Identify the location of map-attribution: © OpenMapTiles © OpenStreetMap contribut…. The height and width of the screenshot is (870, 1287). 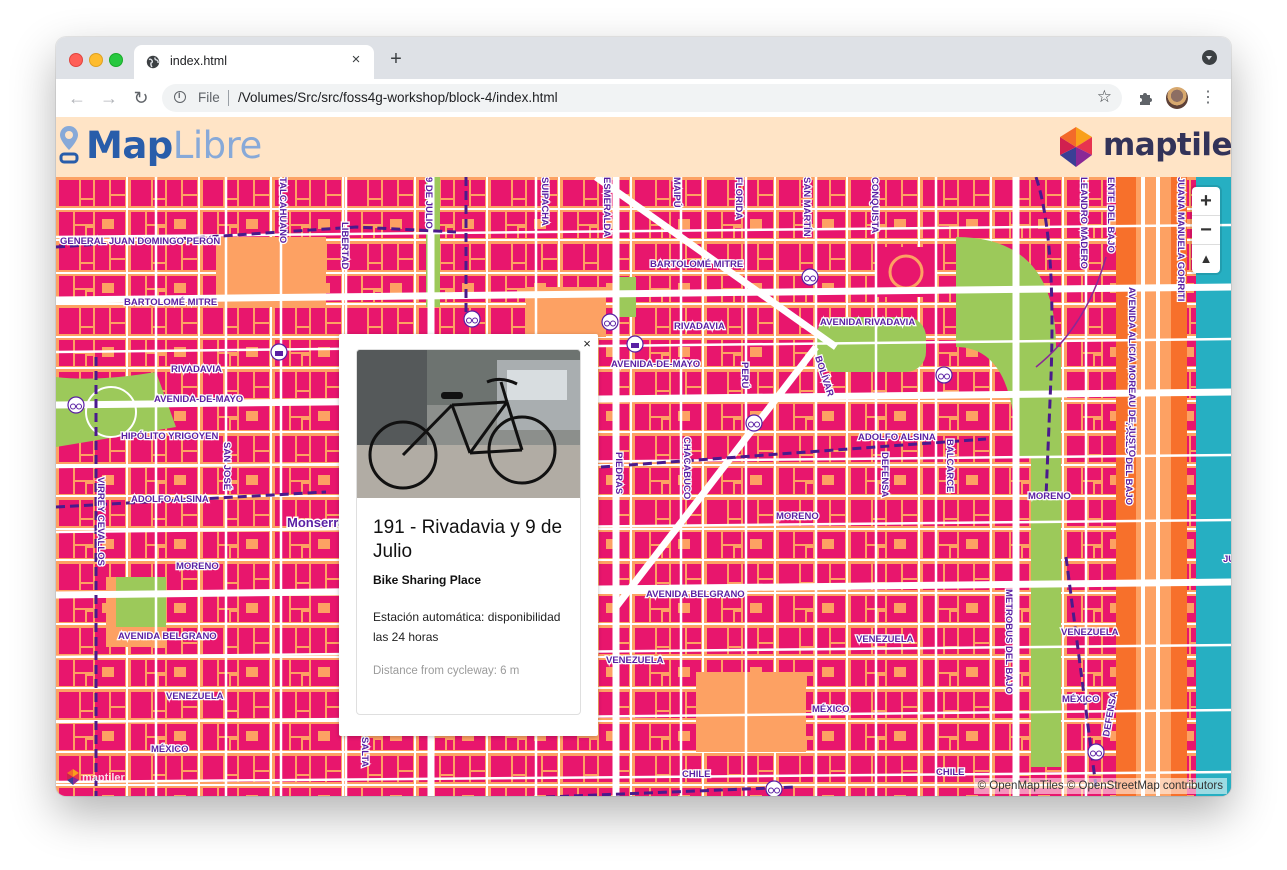
(1100, 786).